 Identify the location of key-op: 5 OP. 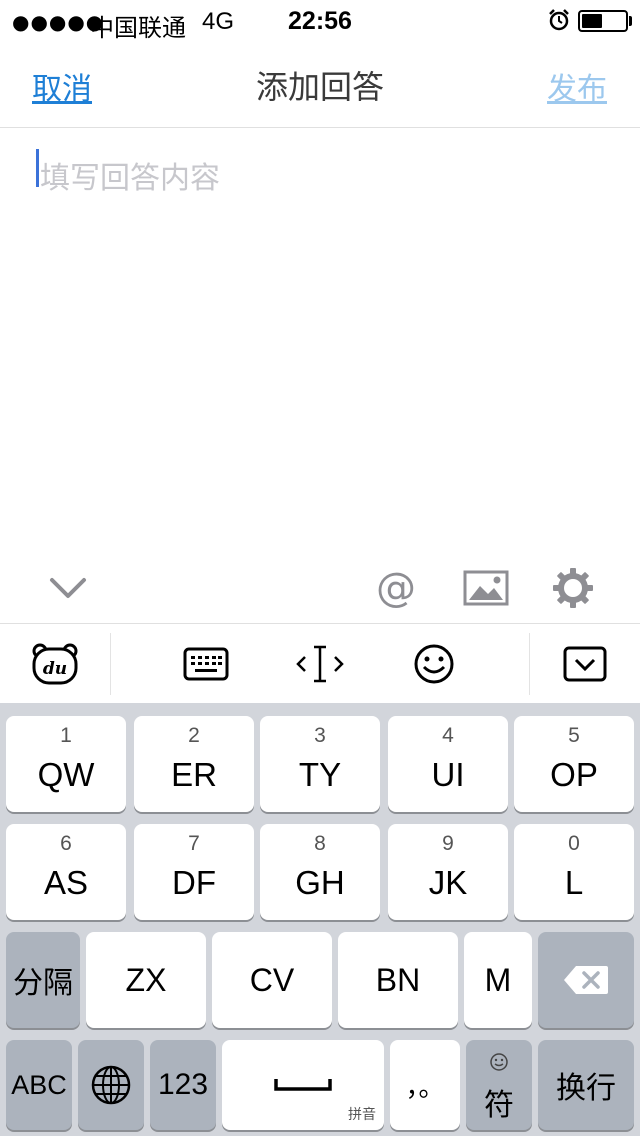
(574, 764).